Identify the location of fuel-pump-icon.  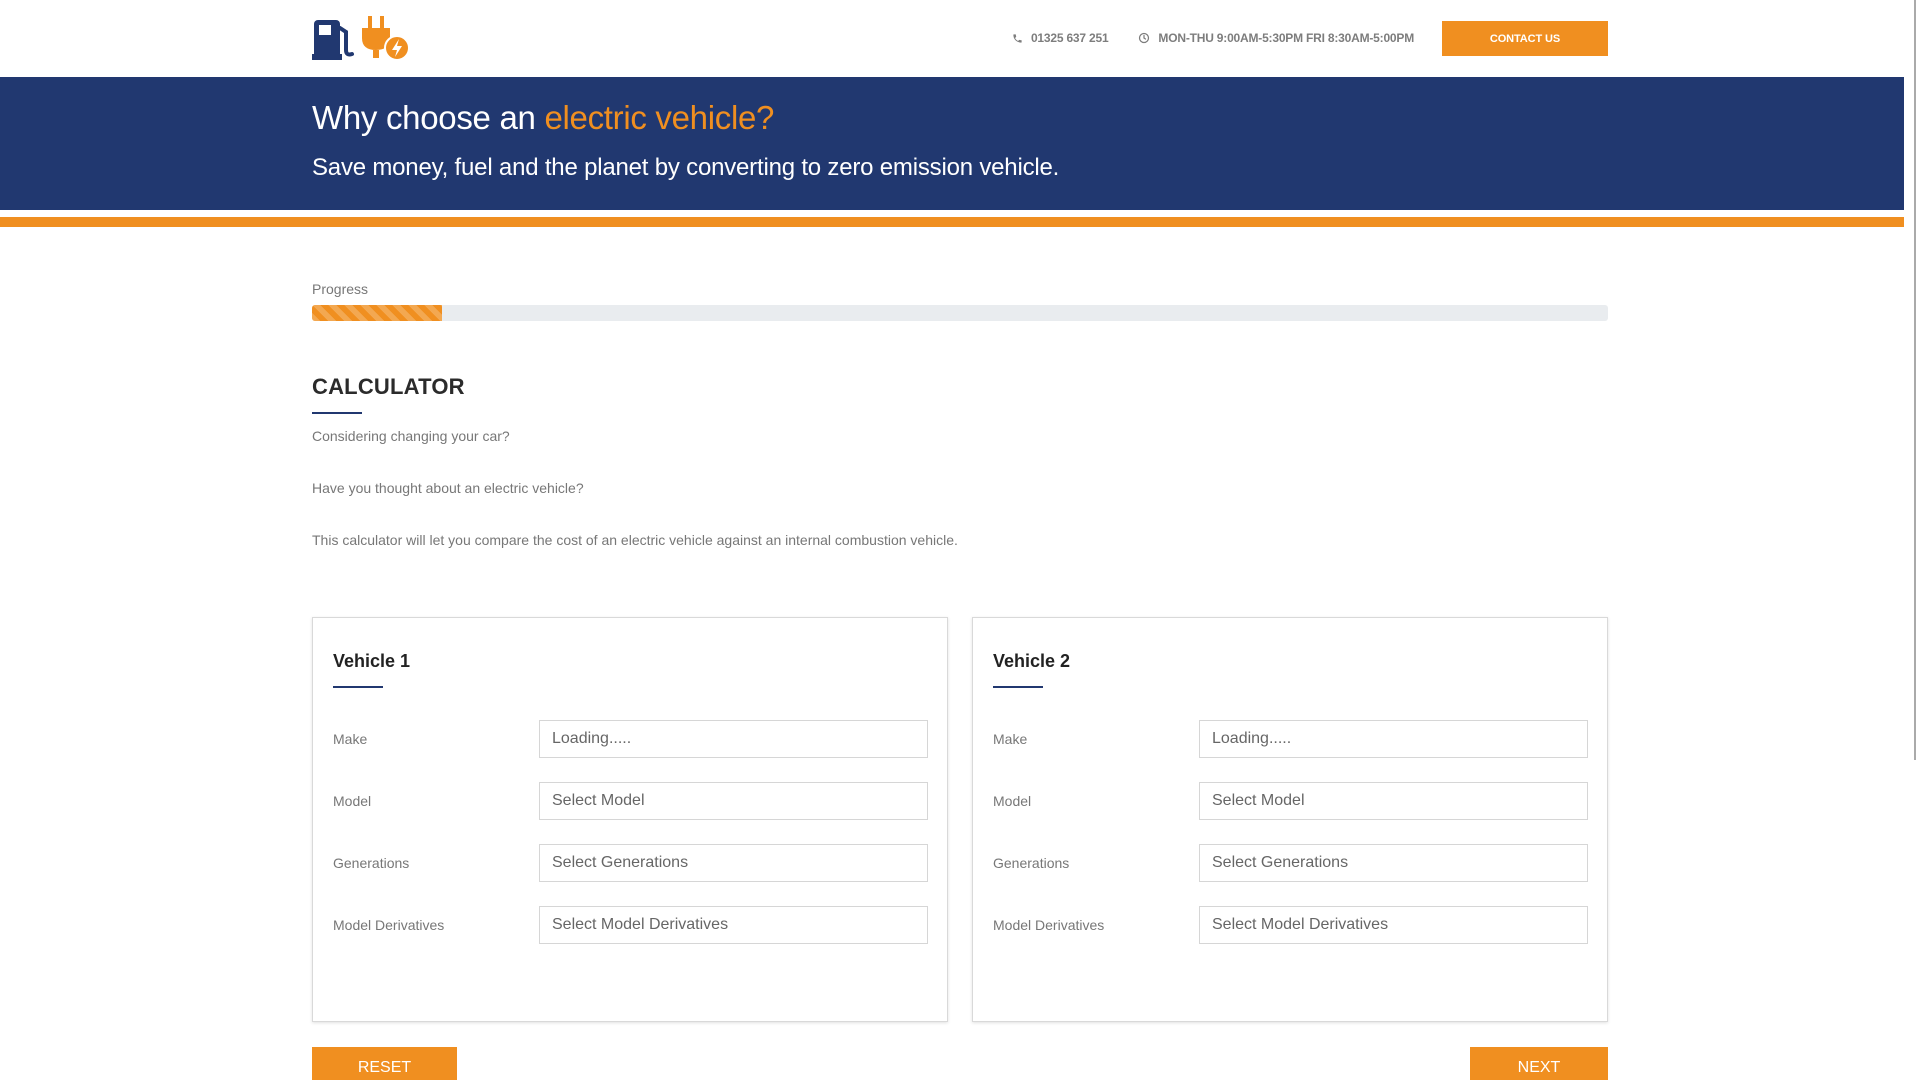
(361, 38).